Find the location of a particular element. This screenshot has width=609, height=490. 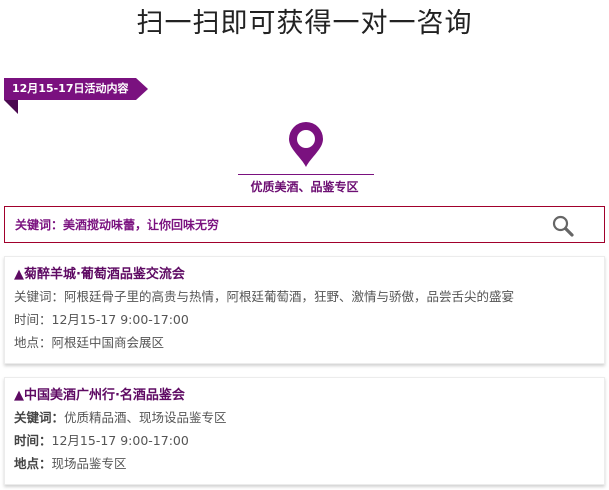

event-place: 地点：现场品鉴专区 is located at coordinates (70, 464).